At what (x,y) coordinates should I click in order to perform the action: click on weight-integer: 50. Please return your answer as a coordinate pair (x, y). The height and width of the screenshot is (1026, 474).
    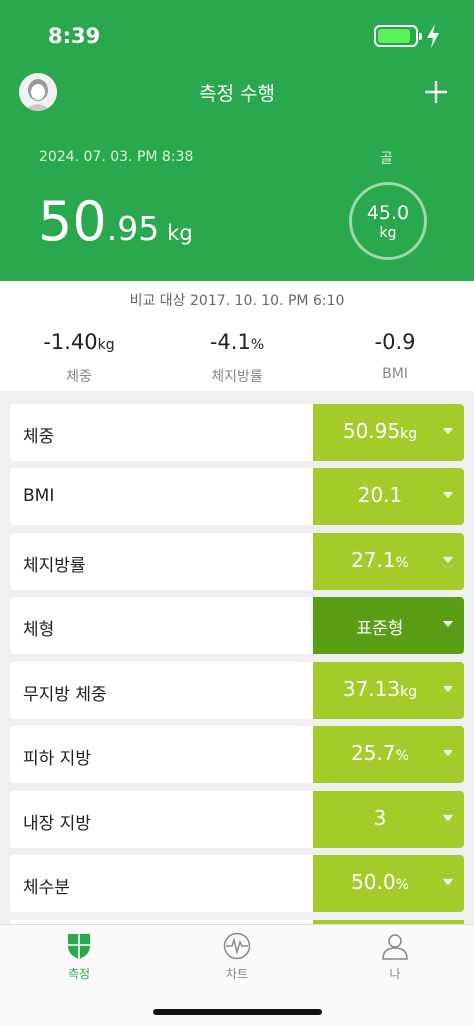
    Looking at the image, I should click on (72, 221).